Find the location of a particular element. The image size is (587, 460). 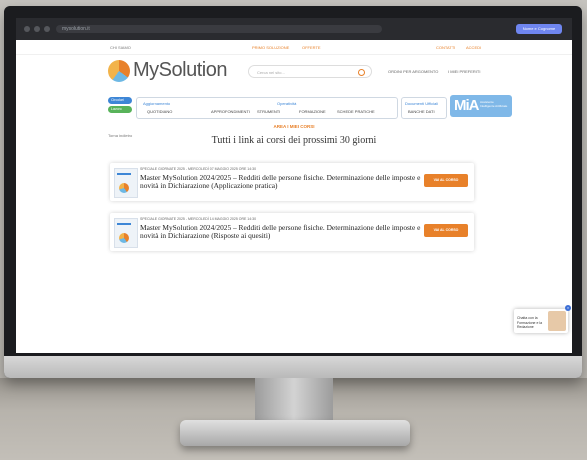

nav-group-label: Documenti Ufficiali is located at coordinates (422, 103).